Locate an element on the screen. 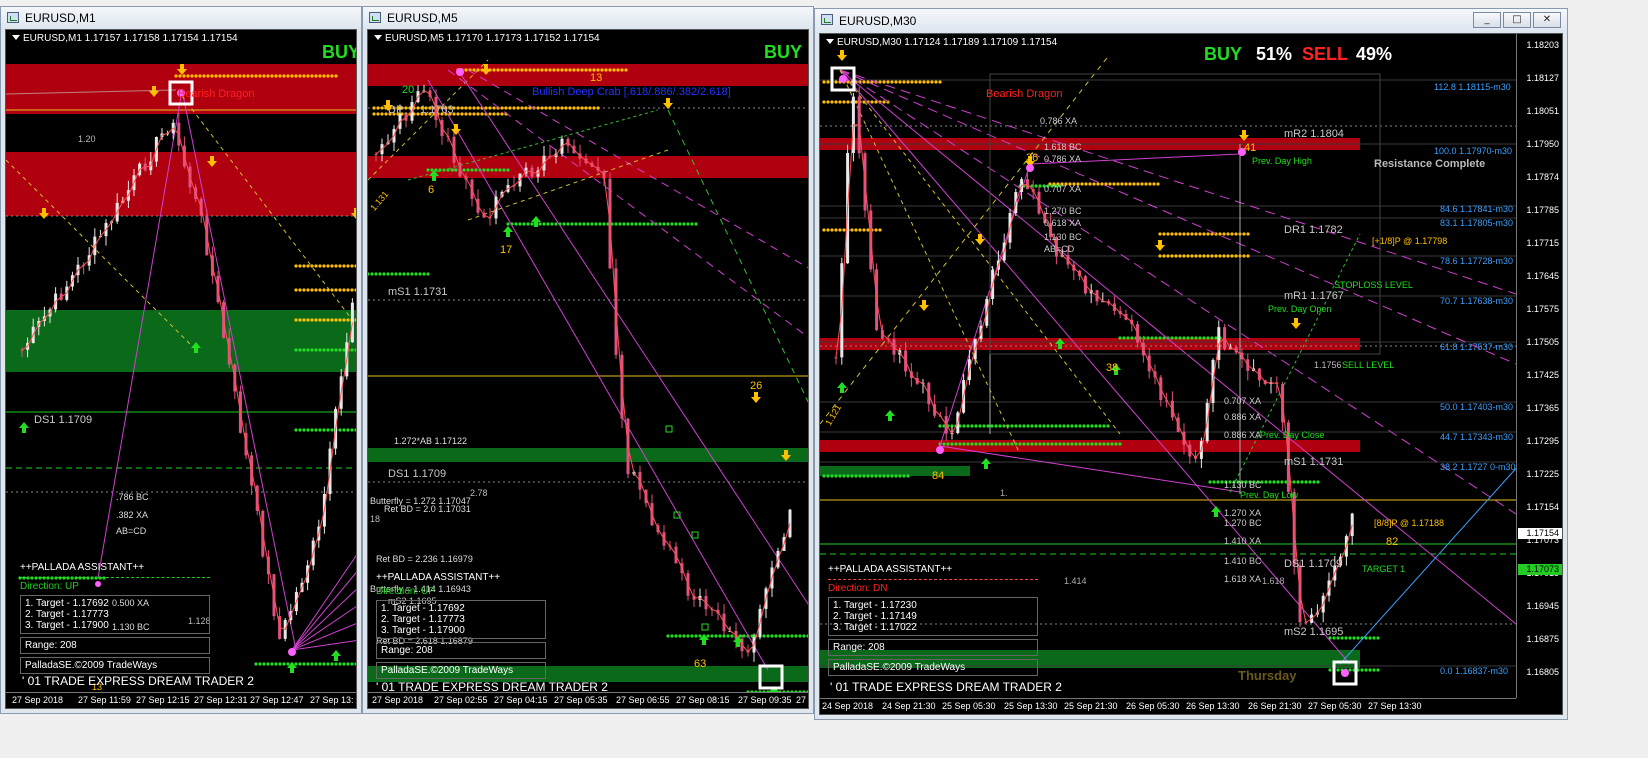 The height and width of the screenshot is (758, 1648). assistant-title: ++PALLADA ASSISTANT++ is located at coordinates (438, 577).